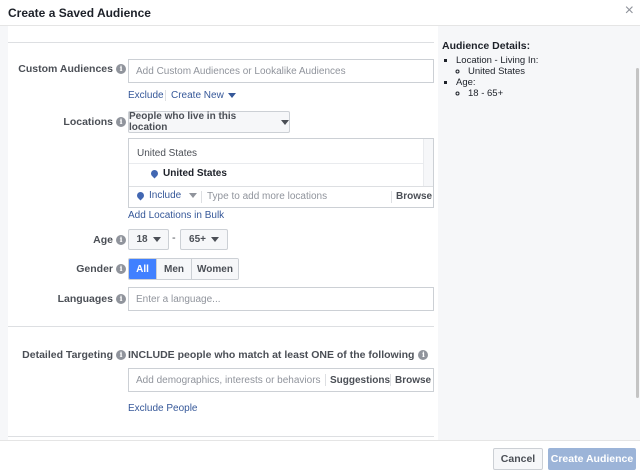 Image resolution: width=640 pixels, height=470 pixels. I want to click on link-separator, so click(165, 95).